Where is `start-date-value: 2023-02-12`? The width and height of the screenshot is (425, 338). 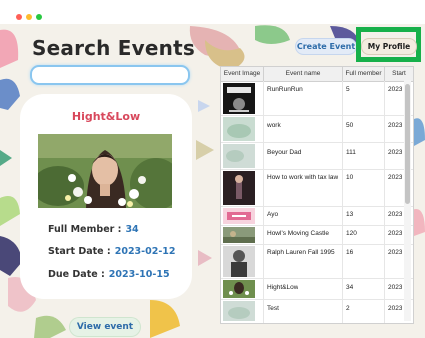
start-date-value: 2023-02-12 is located at coordinates (145, 251).